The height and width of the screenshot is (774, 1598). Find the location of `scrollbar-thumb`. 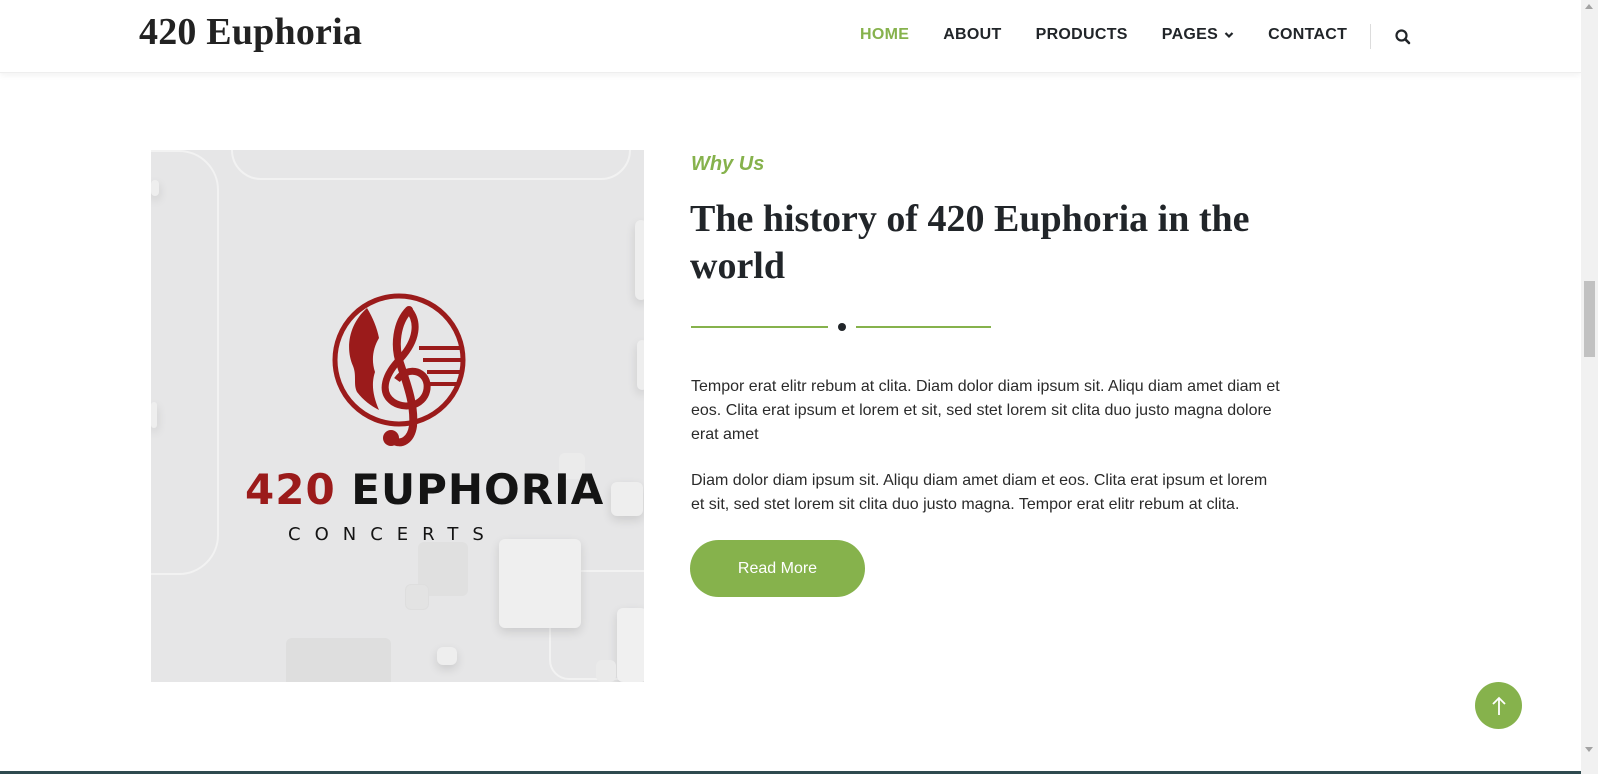

scrollbar-thumb is located at coordinates (1589, 319).